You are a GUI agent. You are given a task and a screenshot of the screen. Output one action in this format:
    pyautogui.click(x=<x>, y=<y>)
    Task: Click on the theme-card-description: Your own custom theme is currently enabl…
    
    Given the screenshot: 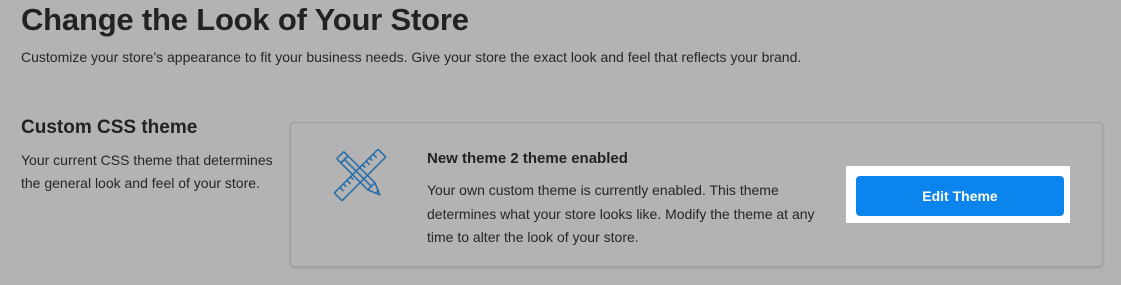 What is the action you would take?
    pyautogui.click(x=621, y=213)
    